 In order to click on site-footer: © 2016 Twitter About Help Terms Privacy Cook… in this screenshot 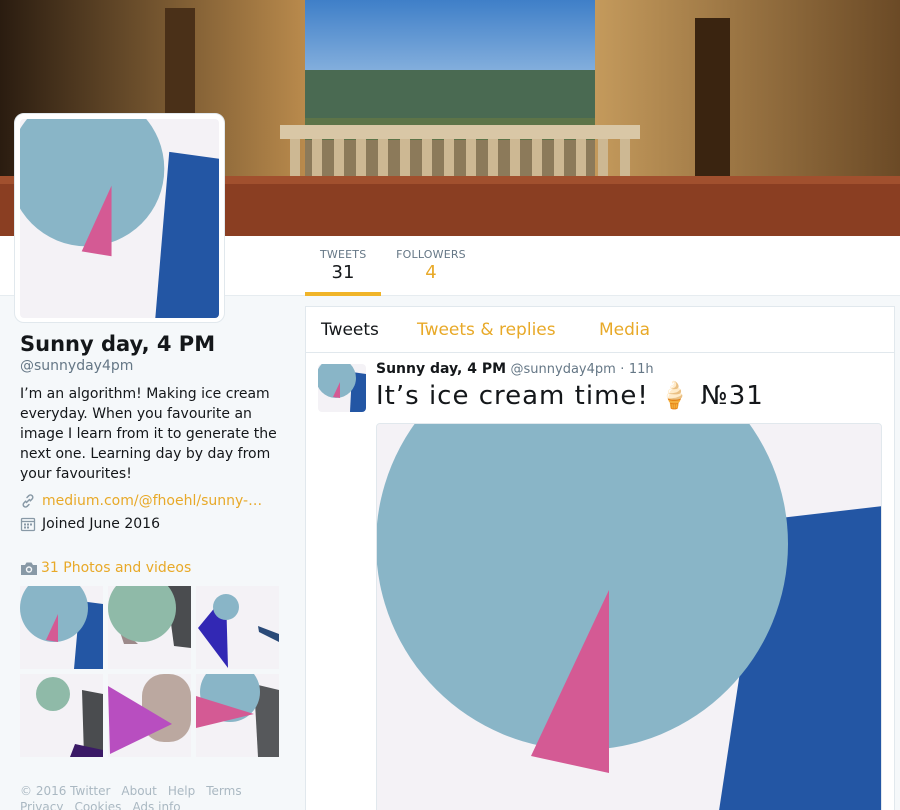, I will do `click(155, 796)`.